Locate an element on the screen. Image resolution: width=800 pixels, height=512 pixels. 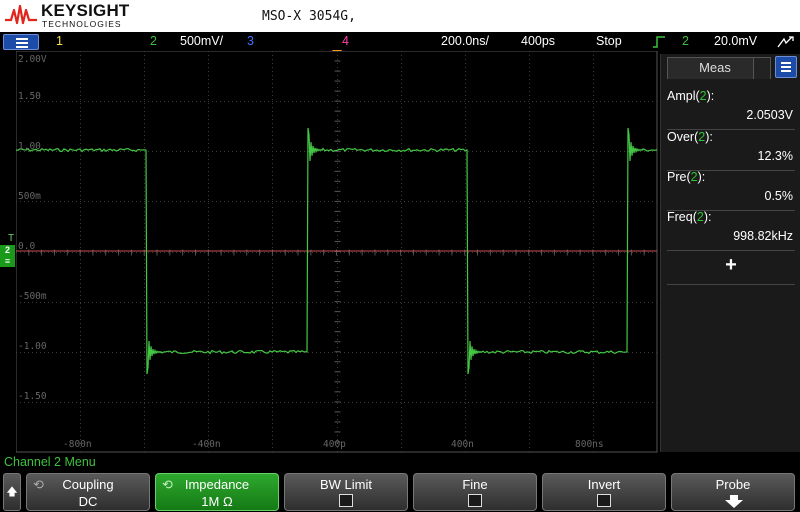
x-axis-label: 400p is located at coordinates (334, 444).